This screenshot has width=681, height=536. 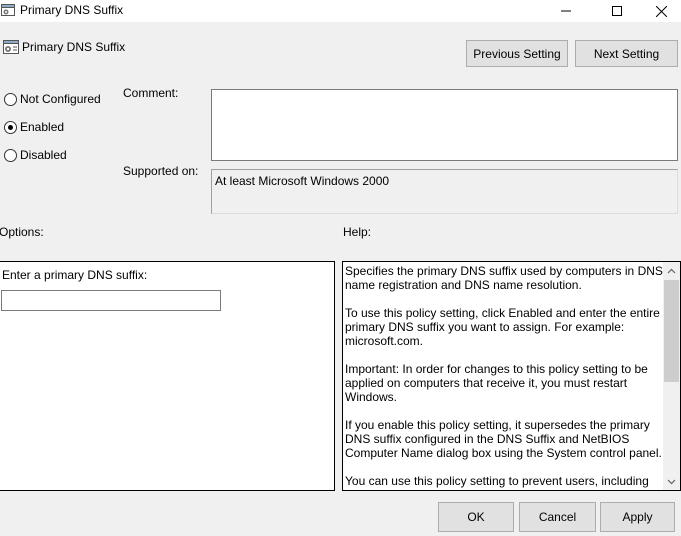 I want to click on policy-name: Primary DNS Suffix, so click(x=74, y=47).